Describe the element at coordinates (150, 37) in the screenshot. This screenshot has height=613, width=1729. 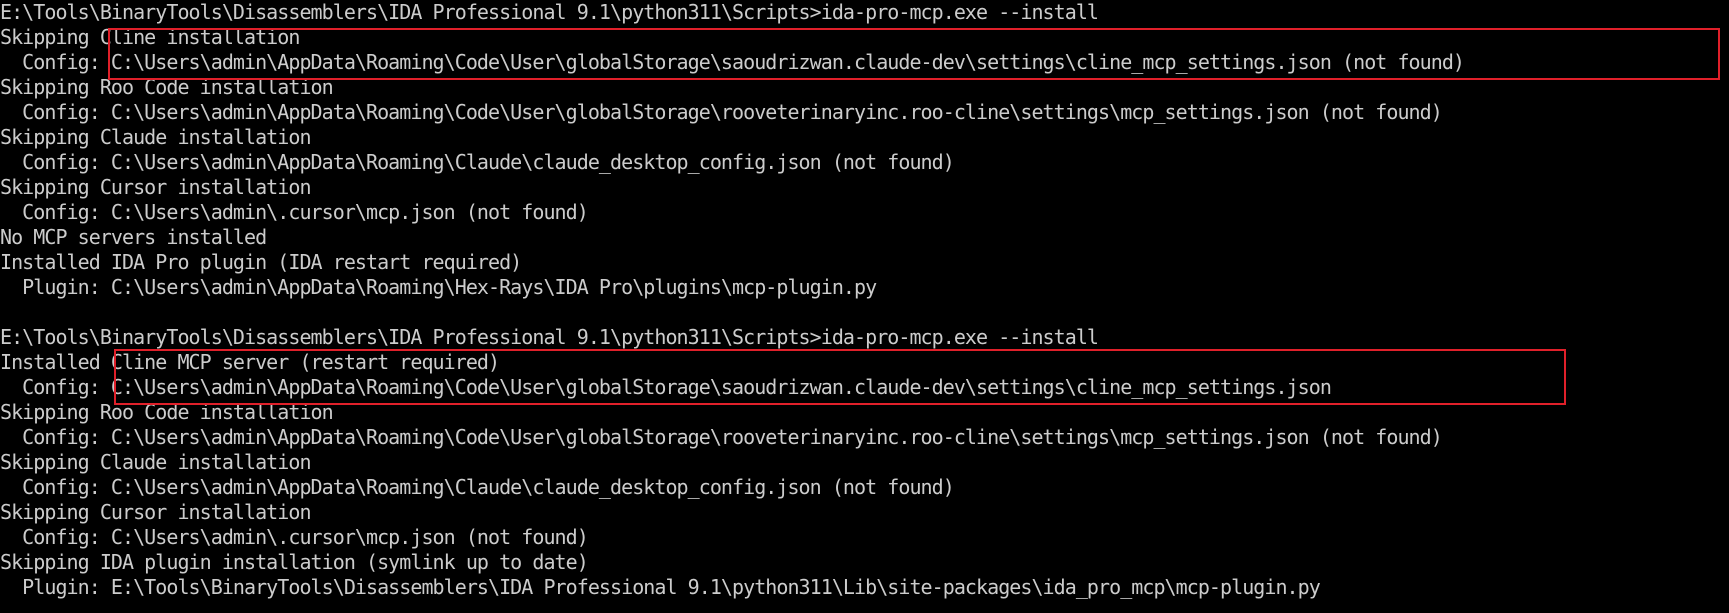
I see `output-line-skip-cline: Skipping Cline installation` at that location.